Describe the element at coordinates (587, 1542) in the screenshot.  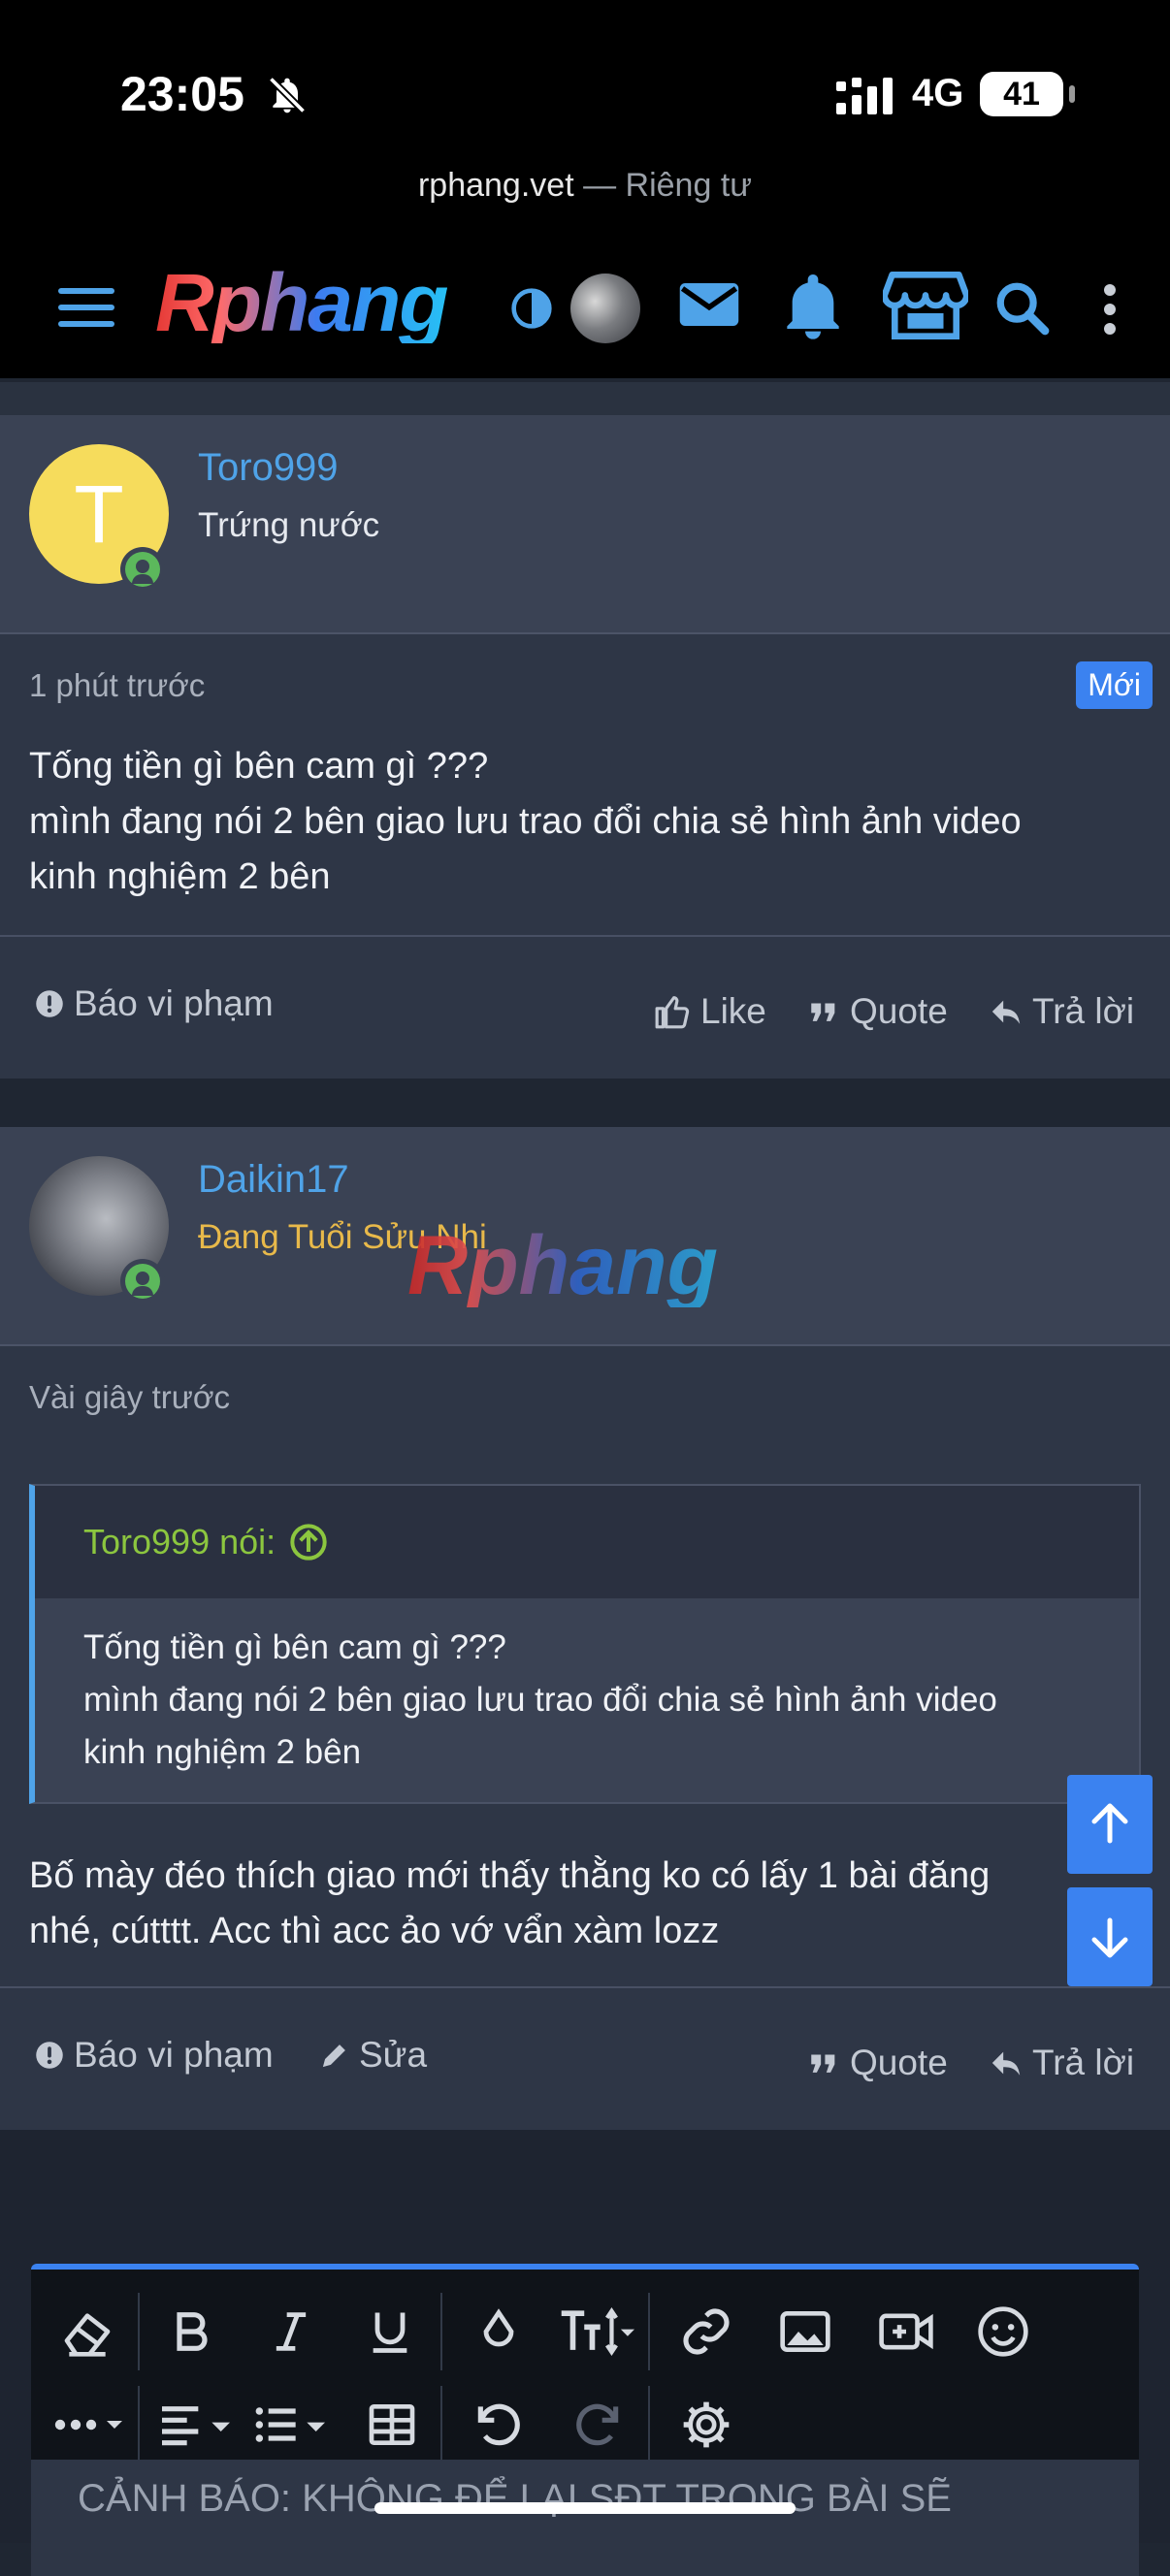
I see `quote-header: Toro999 nói:` at that location.